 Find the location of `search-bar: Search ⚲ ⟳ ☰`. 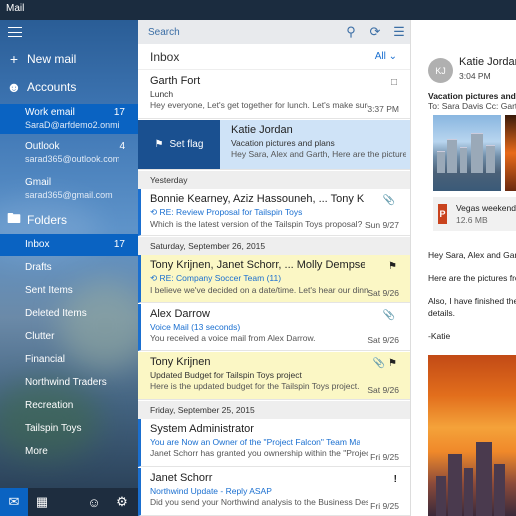

search-bar: Search ⚲ ⟳ ☰ is located at coordinates (274, 32).